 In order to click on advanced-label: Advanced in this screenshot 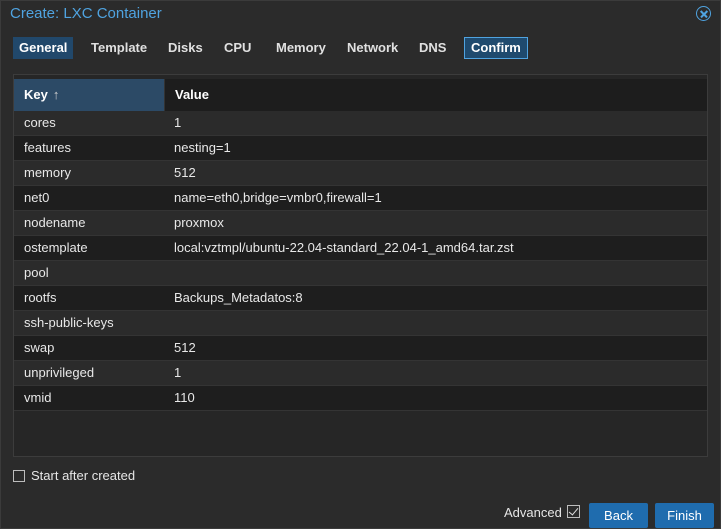, I will do `click(533, 512)`.